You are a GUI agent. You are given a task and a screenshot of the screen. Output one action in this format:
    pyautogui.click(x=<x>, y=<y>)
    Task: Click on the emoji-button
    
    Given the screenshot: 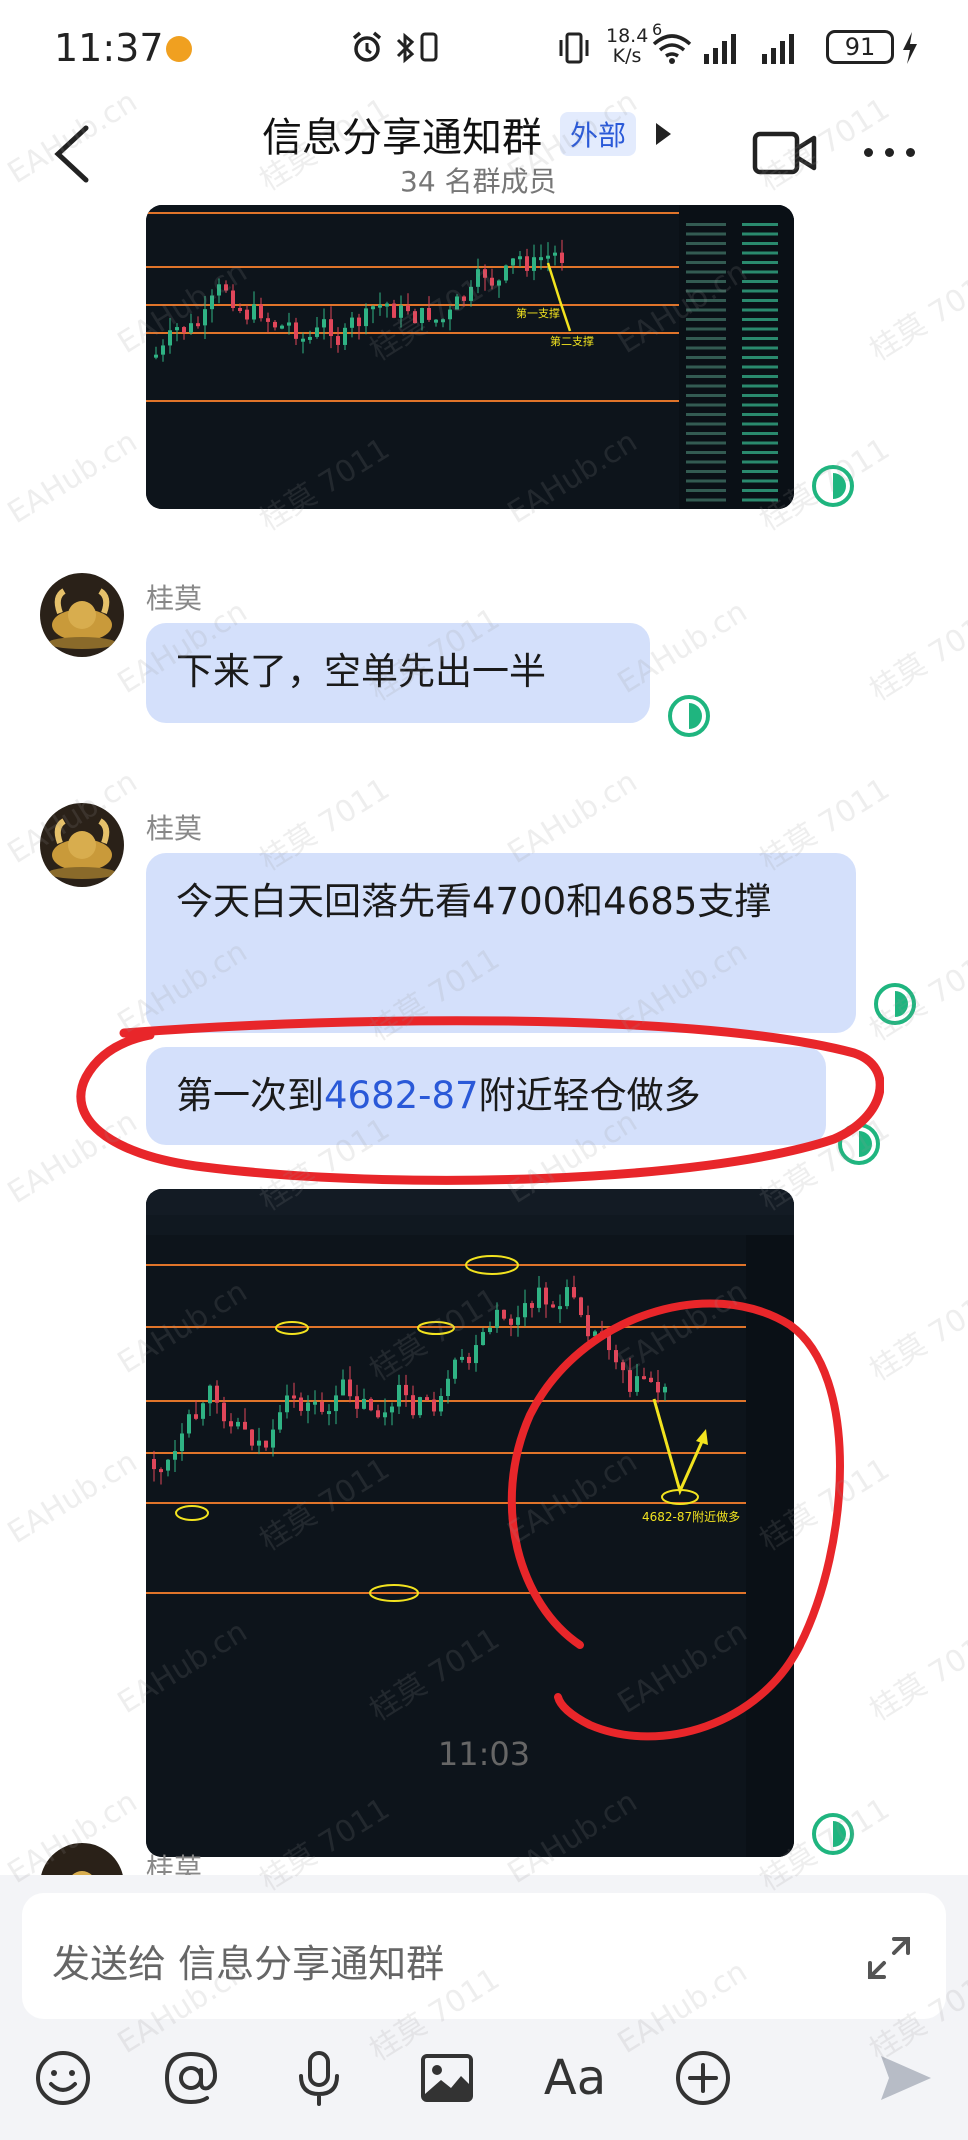 What is the action you would take?
    pyautogui.click(x=63, y=2078)
    